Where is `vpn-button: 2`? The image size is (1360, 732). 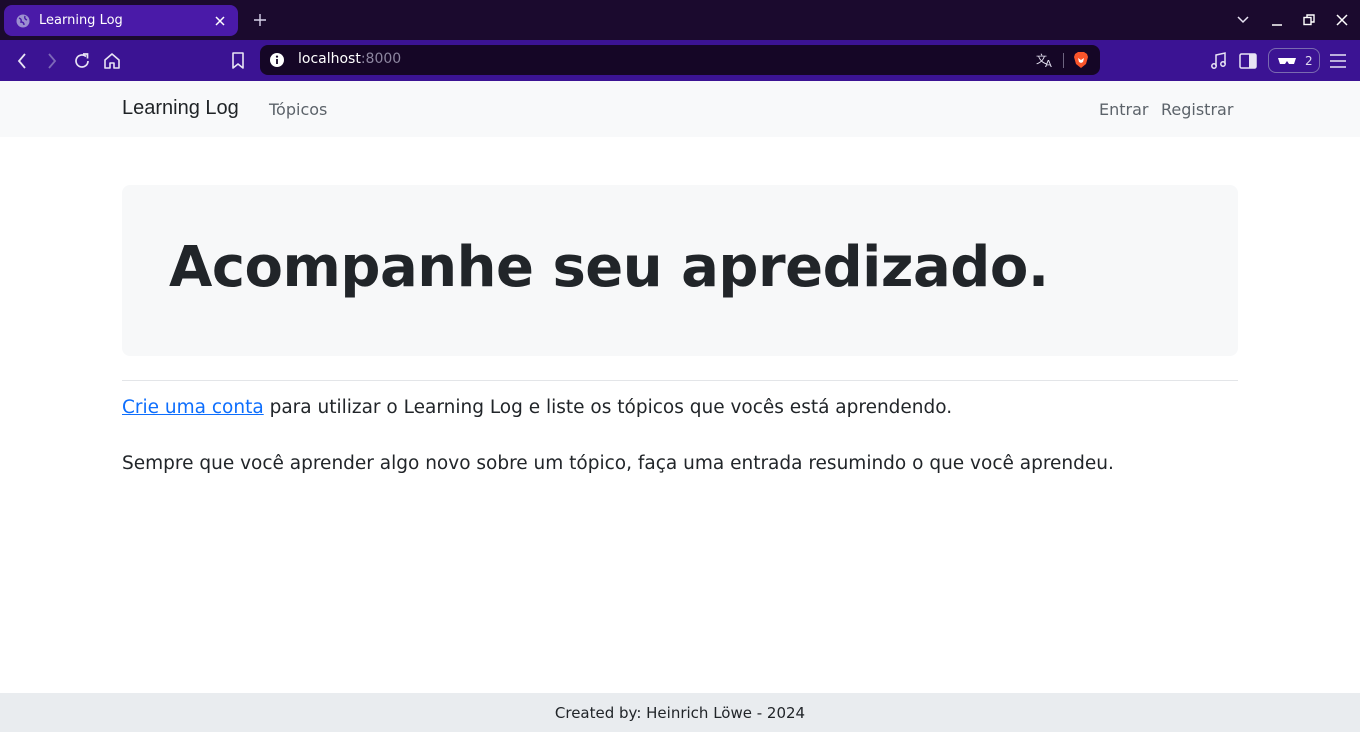
vpn-button: 2 is located at coordinates (1294, 60).